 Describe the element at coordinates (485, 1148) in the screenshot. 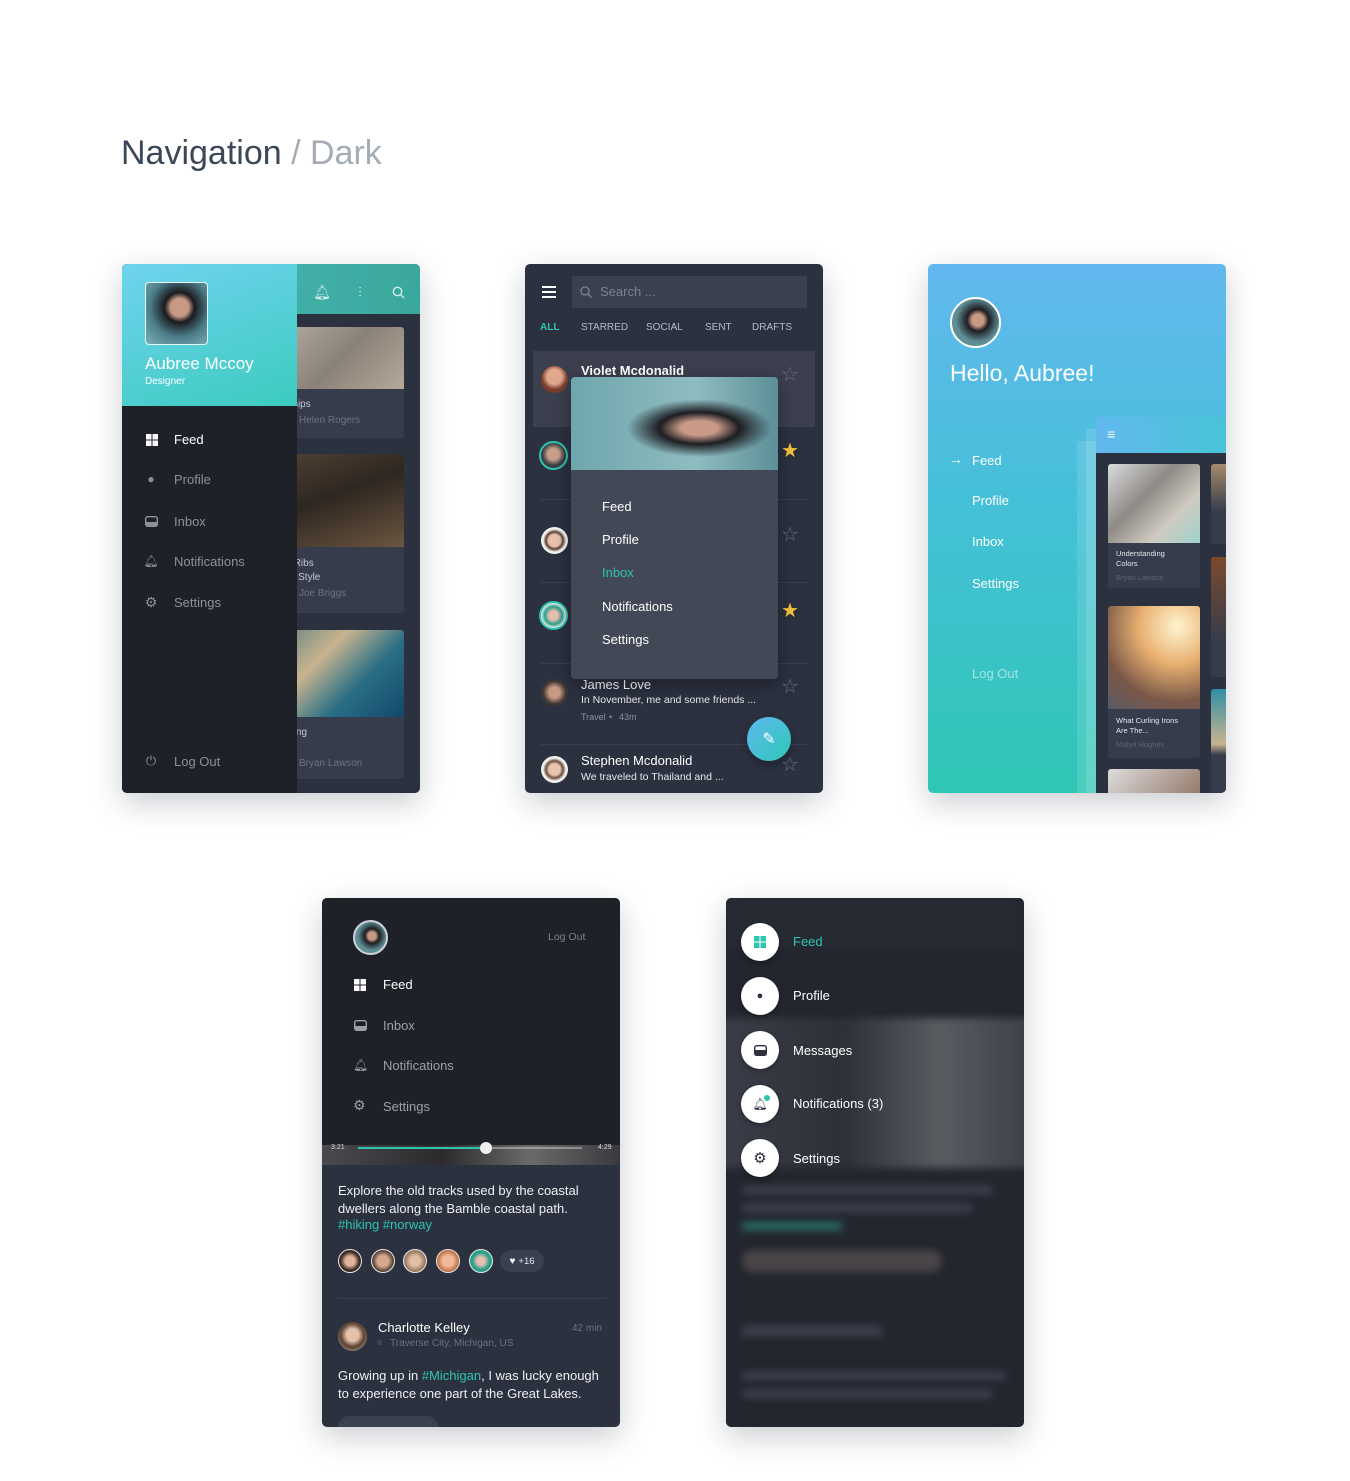

I see `video-progress-handle` at that location.